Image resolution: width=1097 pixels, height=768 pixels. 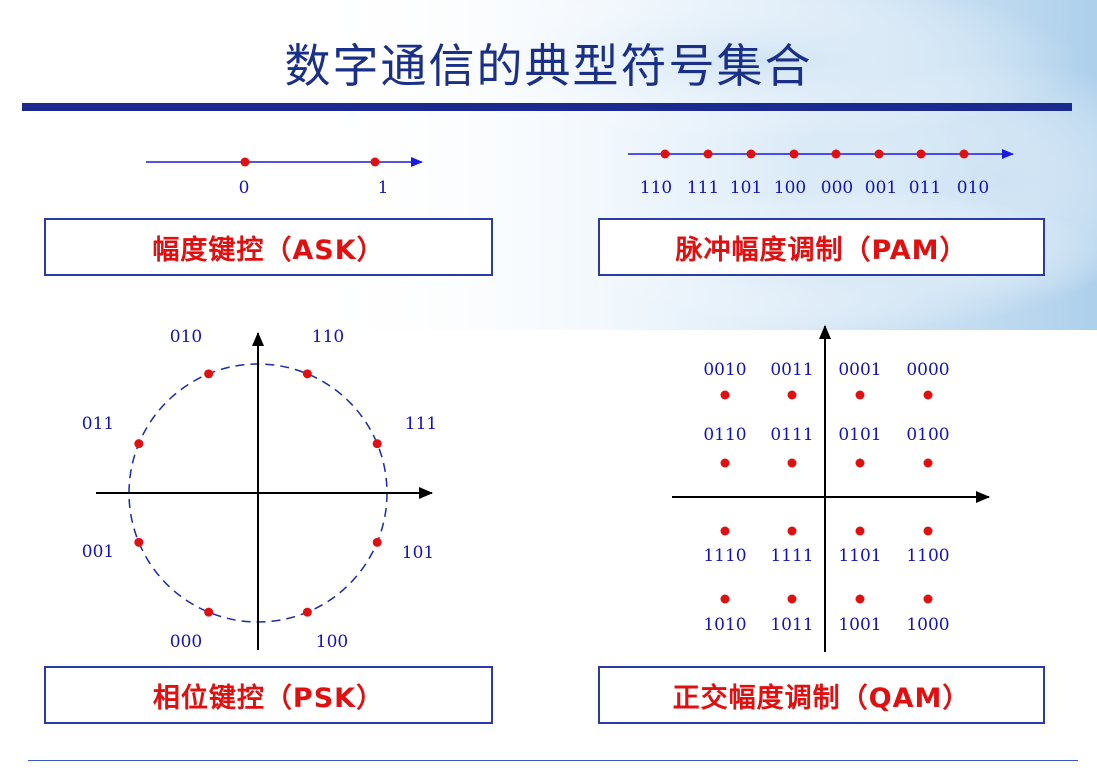 What do you see at coordinates (791, 556) in the screenshot?
I see `point-label: 1111` at bounding box center [791, 556].